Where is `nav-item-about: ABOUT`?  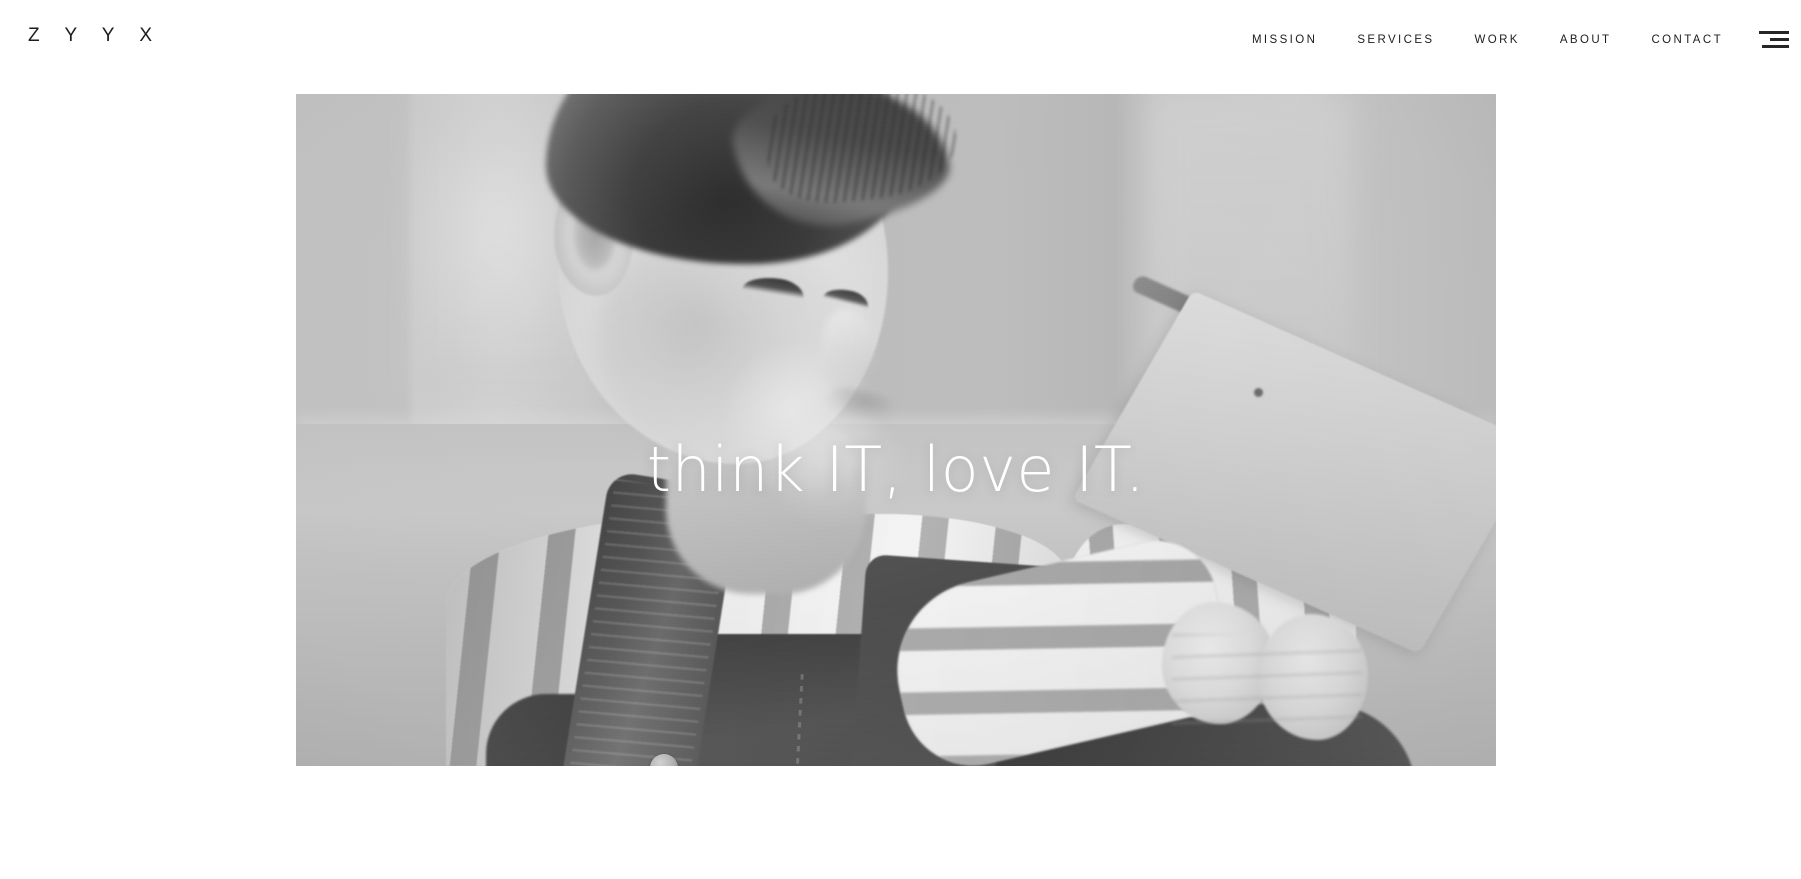
nav-item-about: ABOUT is located at coordinates (1586, 40).